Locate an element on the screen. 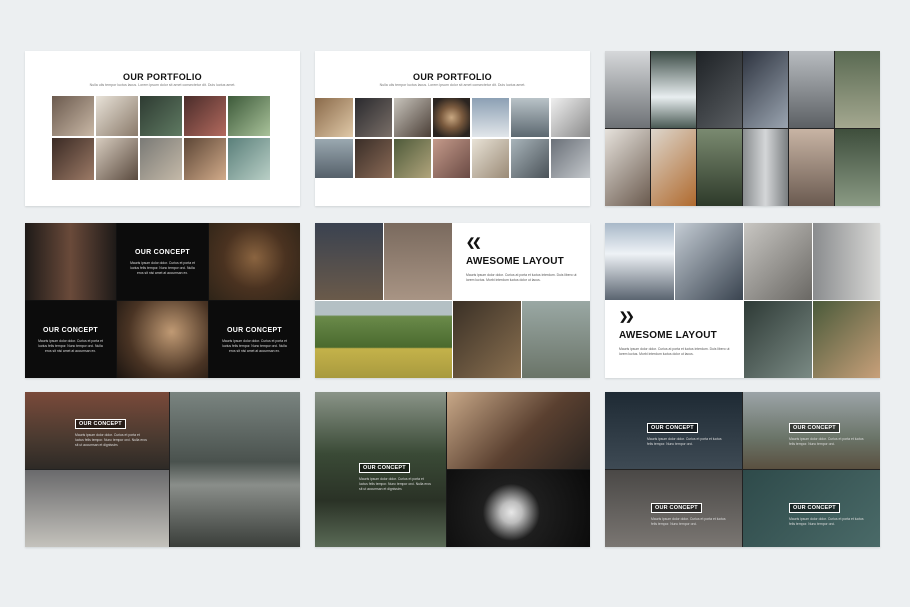  photo-swan is located at coordinates (518, 508).